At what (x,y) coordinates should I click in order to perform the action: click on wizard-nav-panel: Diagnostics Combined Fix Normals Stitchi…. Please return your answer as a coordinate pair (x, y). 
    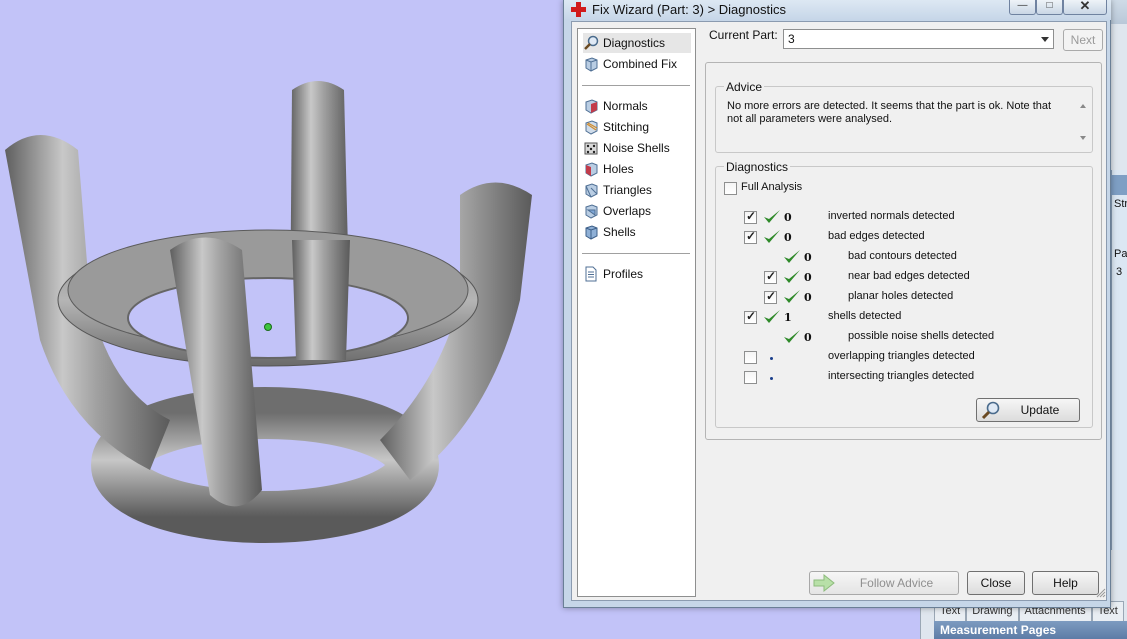
    Looking at the image, I should click on (636, 312).